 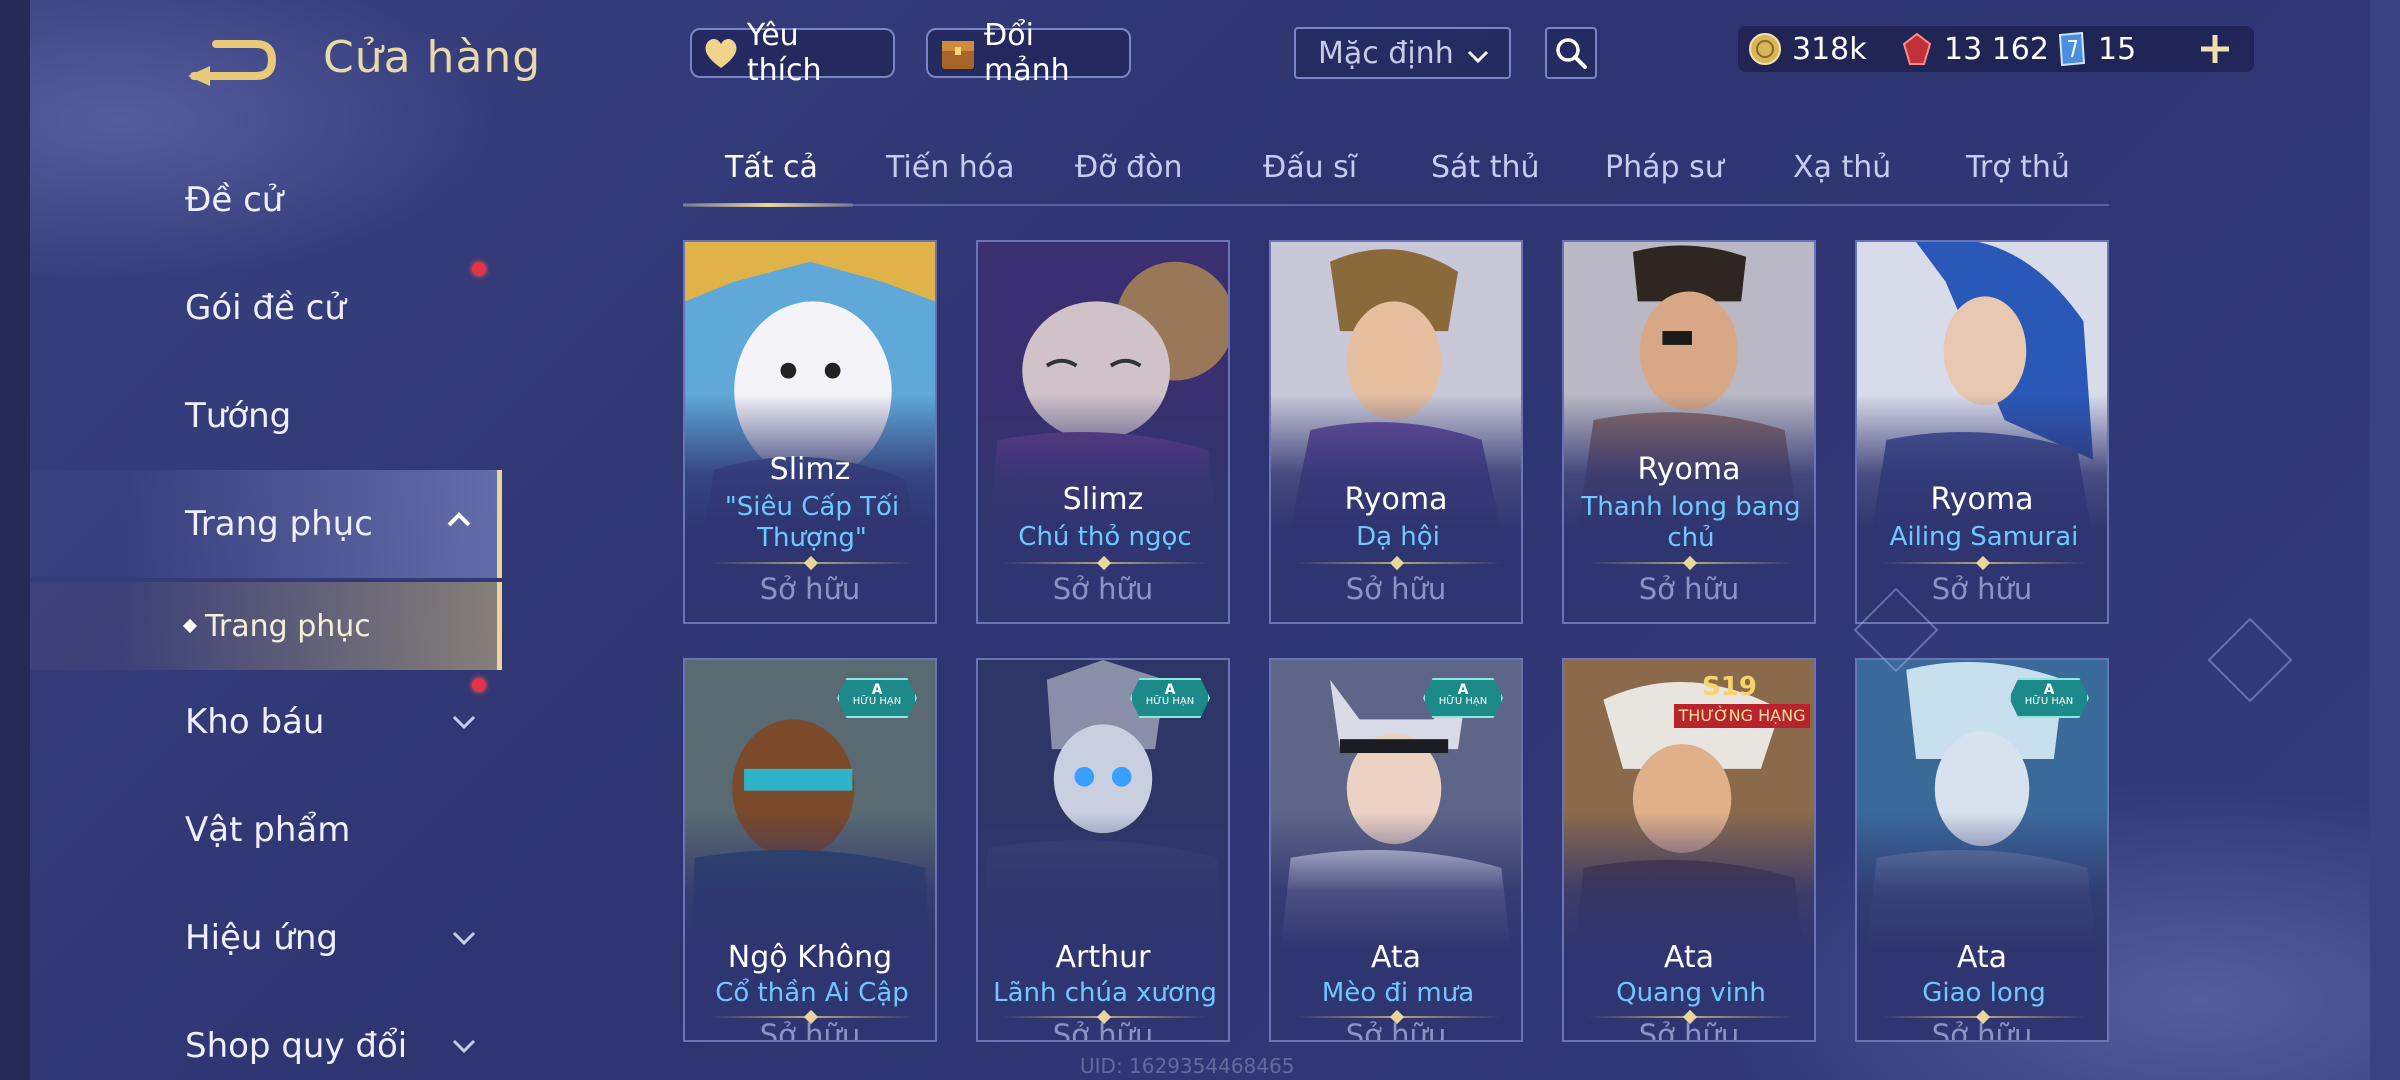 What do you see at coordinates (768, 205) in the screenshot?
I see `active-tab-underline` at bounding box center [768, 205].